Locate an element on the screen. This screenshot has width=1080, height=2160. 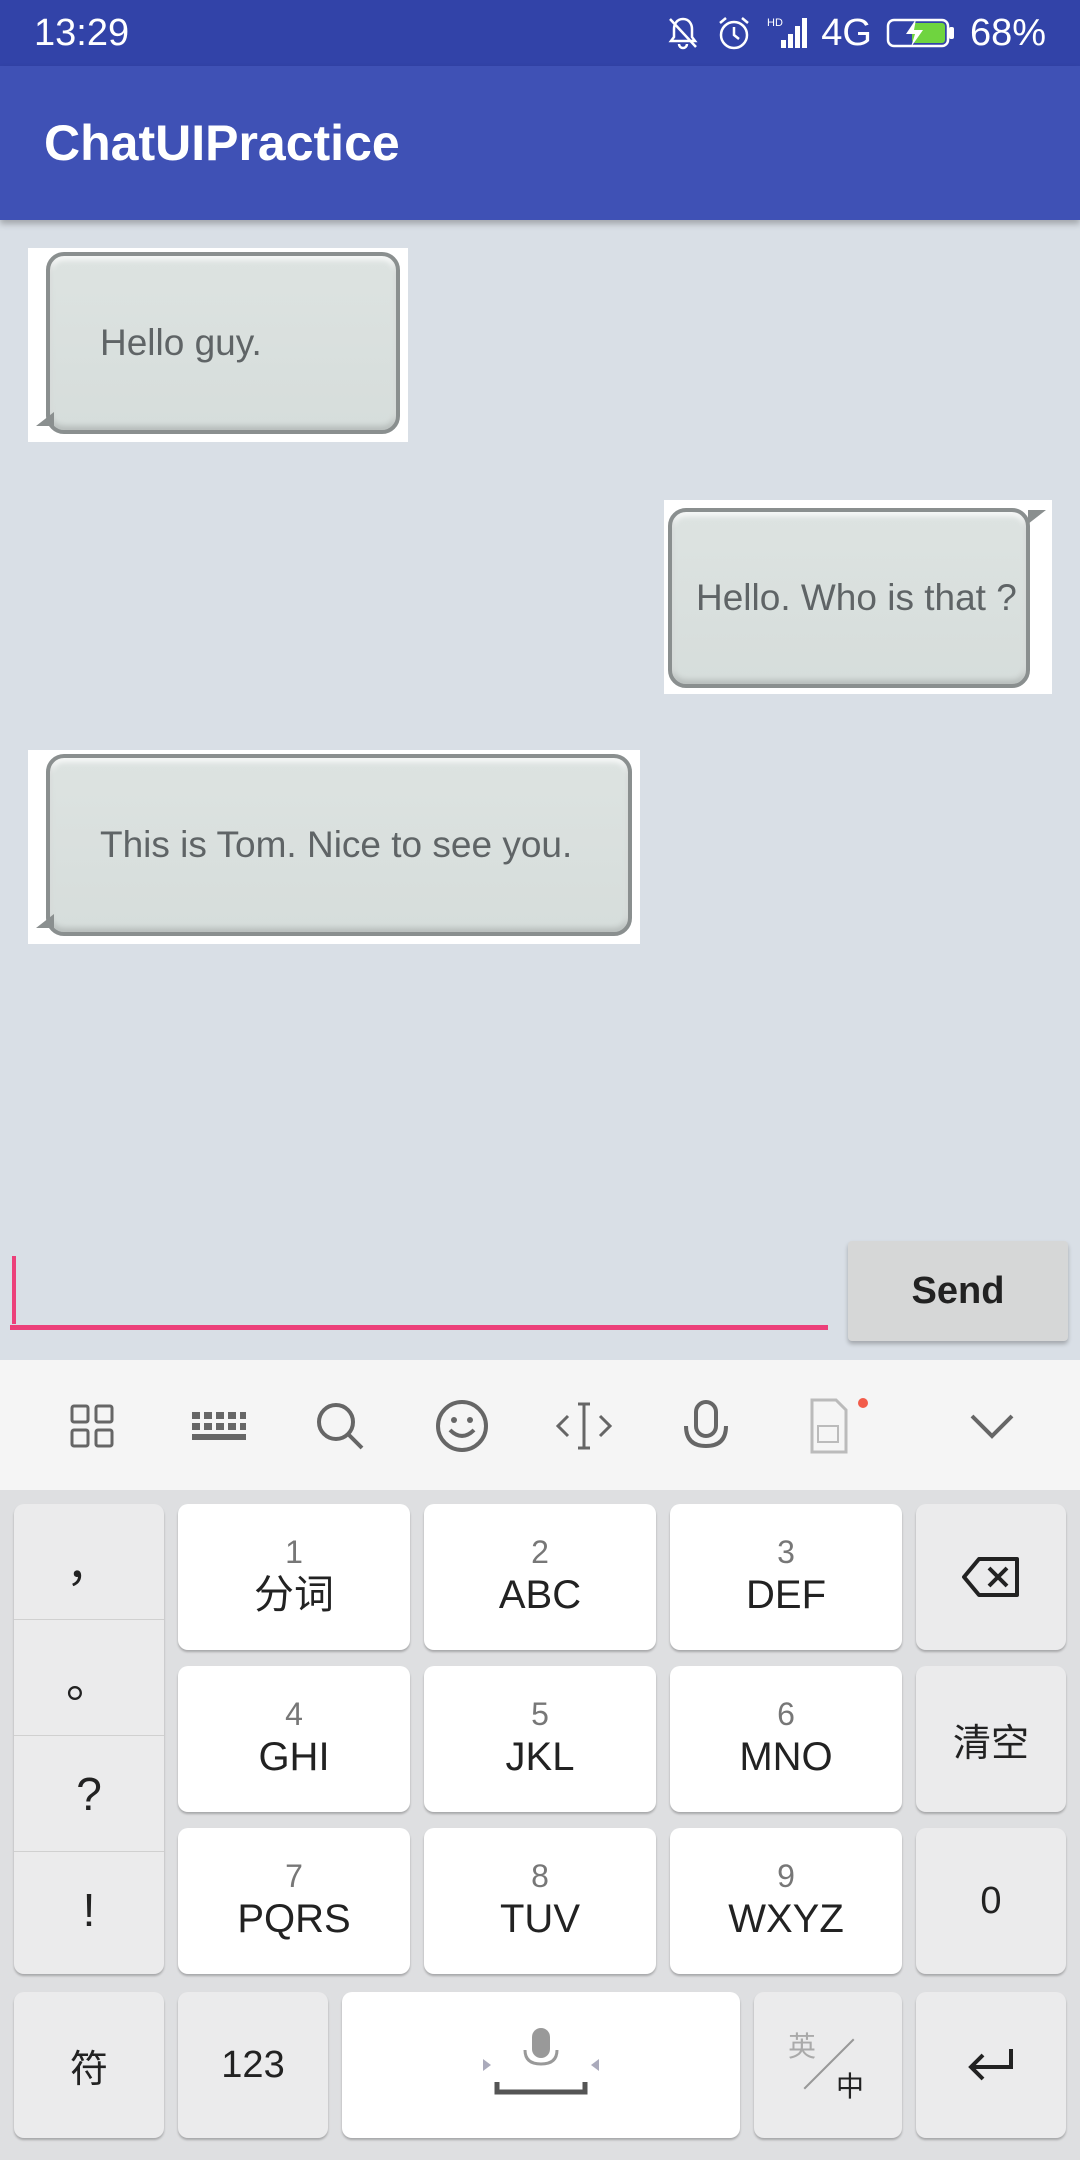
network-type: 4G is located at coordinates (846, 32).